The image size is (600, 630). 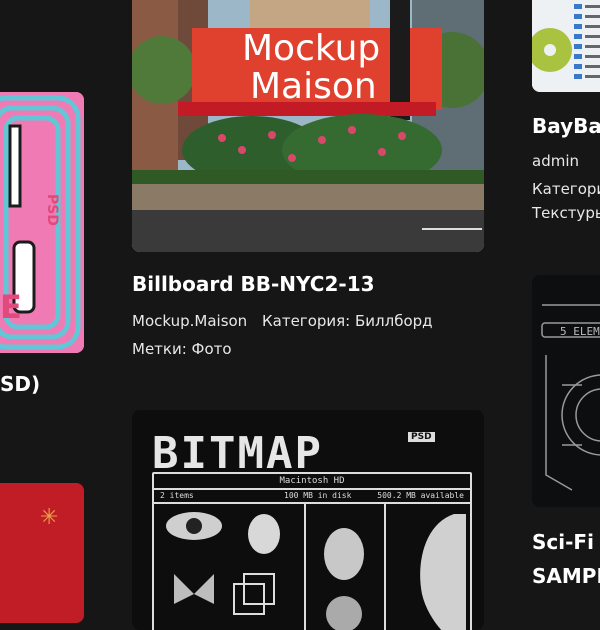 I want to click on left-card-bottom-thumbnail: ✳, so click(x=42, y=553).